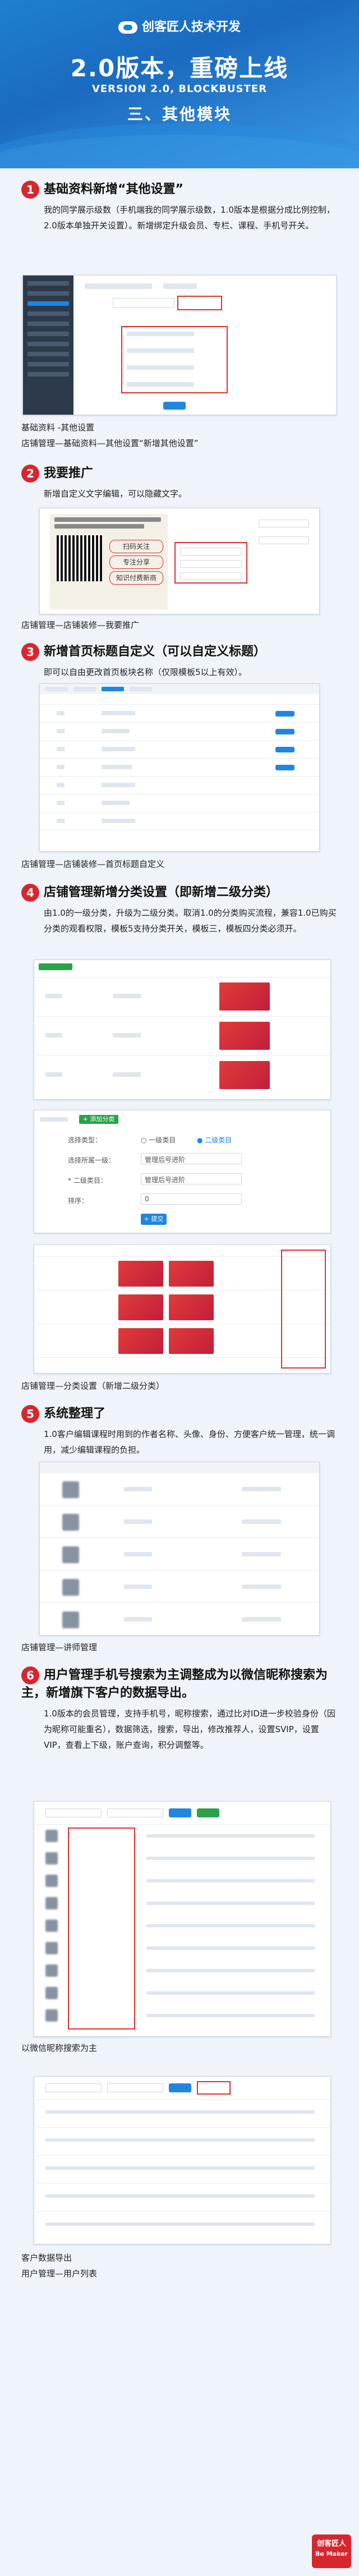  What do you see at coordinates (179, 114) in the screenshot?
I see `section-heading: 三、其他模块` at bounding box center [179, 114].